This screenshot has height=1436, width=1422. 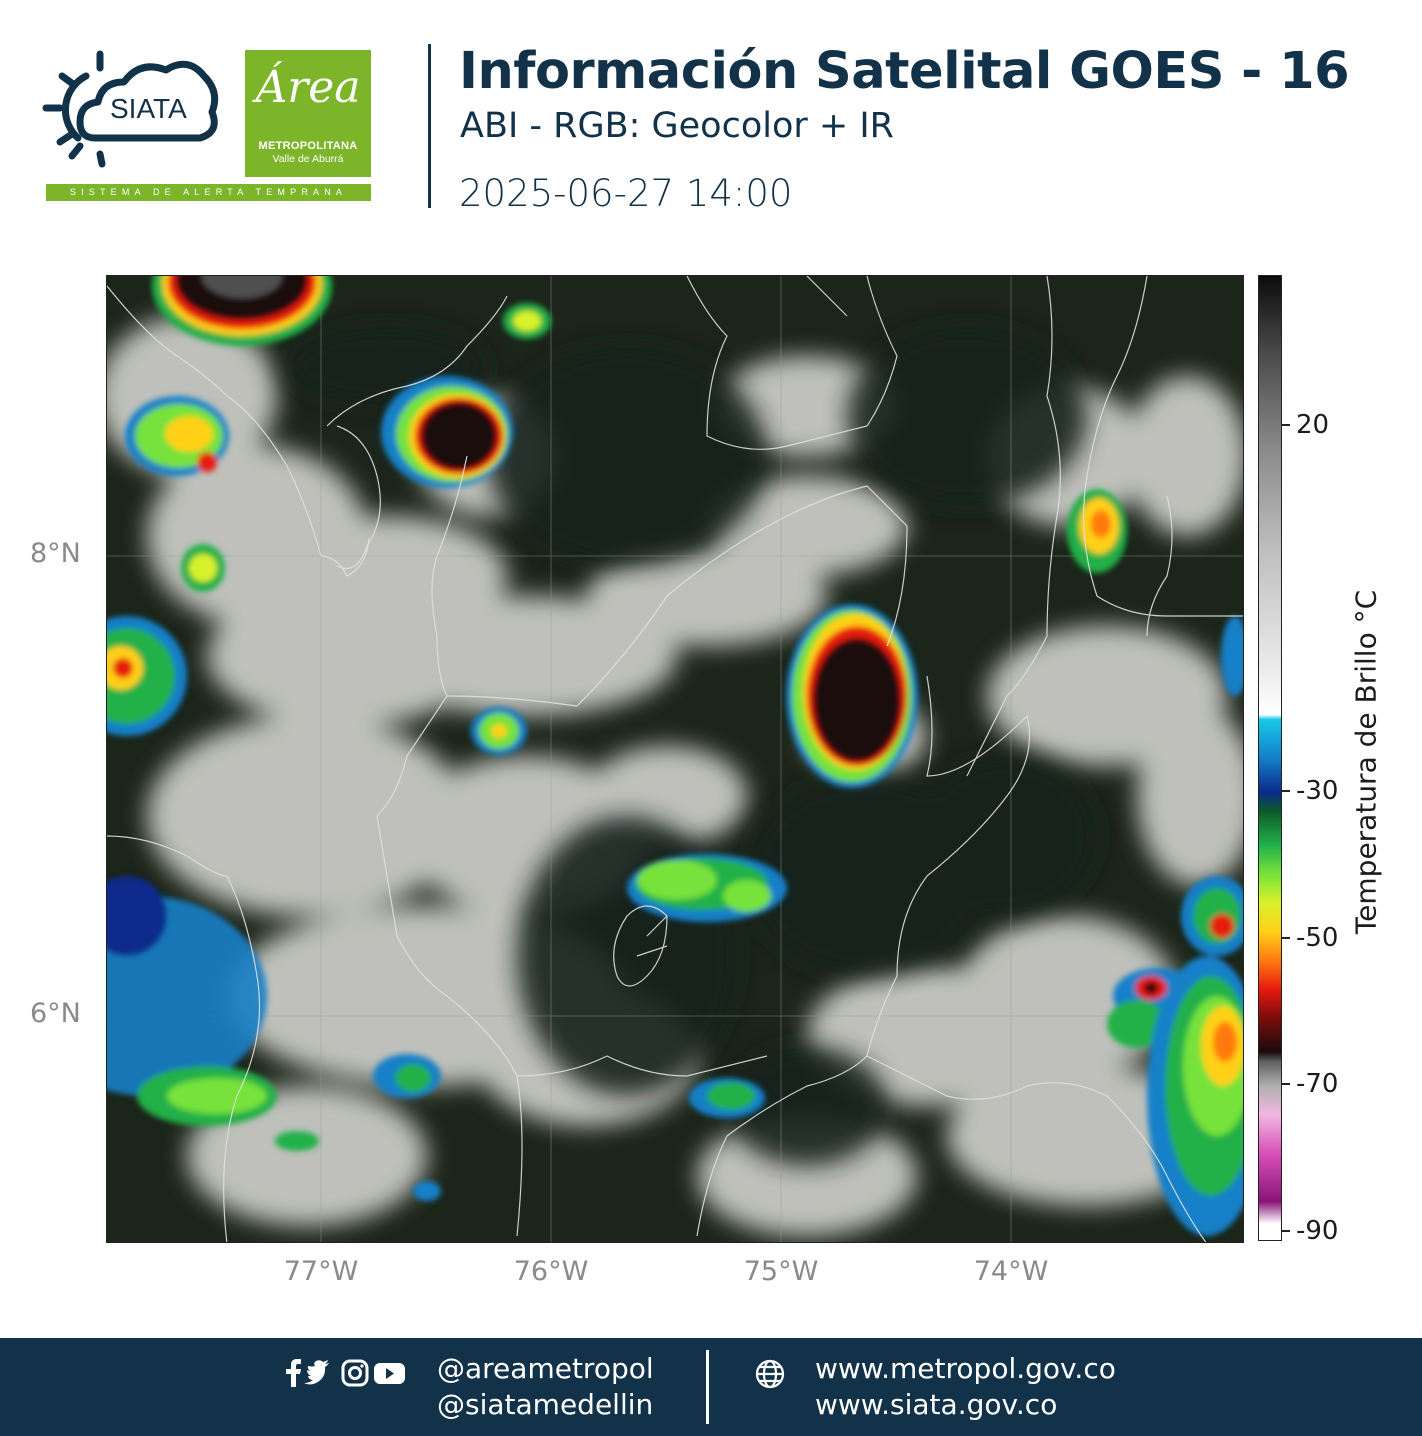 What do you see at coordinates (965, 1368) in the screenshot?
I see `url-metropol: www.metropol.gov.co` at bounding box center [965, 1368].